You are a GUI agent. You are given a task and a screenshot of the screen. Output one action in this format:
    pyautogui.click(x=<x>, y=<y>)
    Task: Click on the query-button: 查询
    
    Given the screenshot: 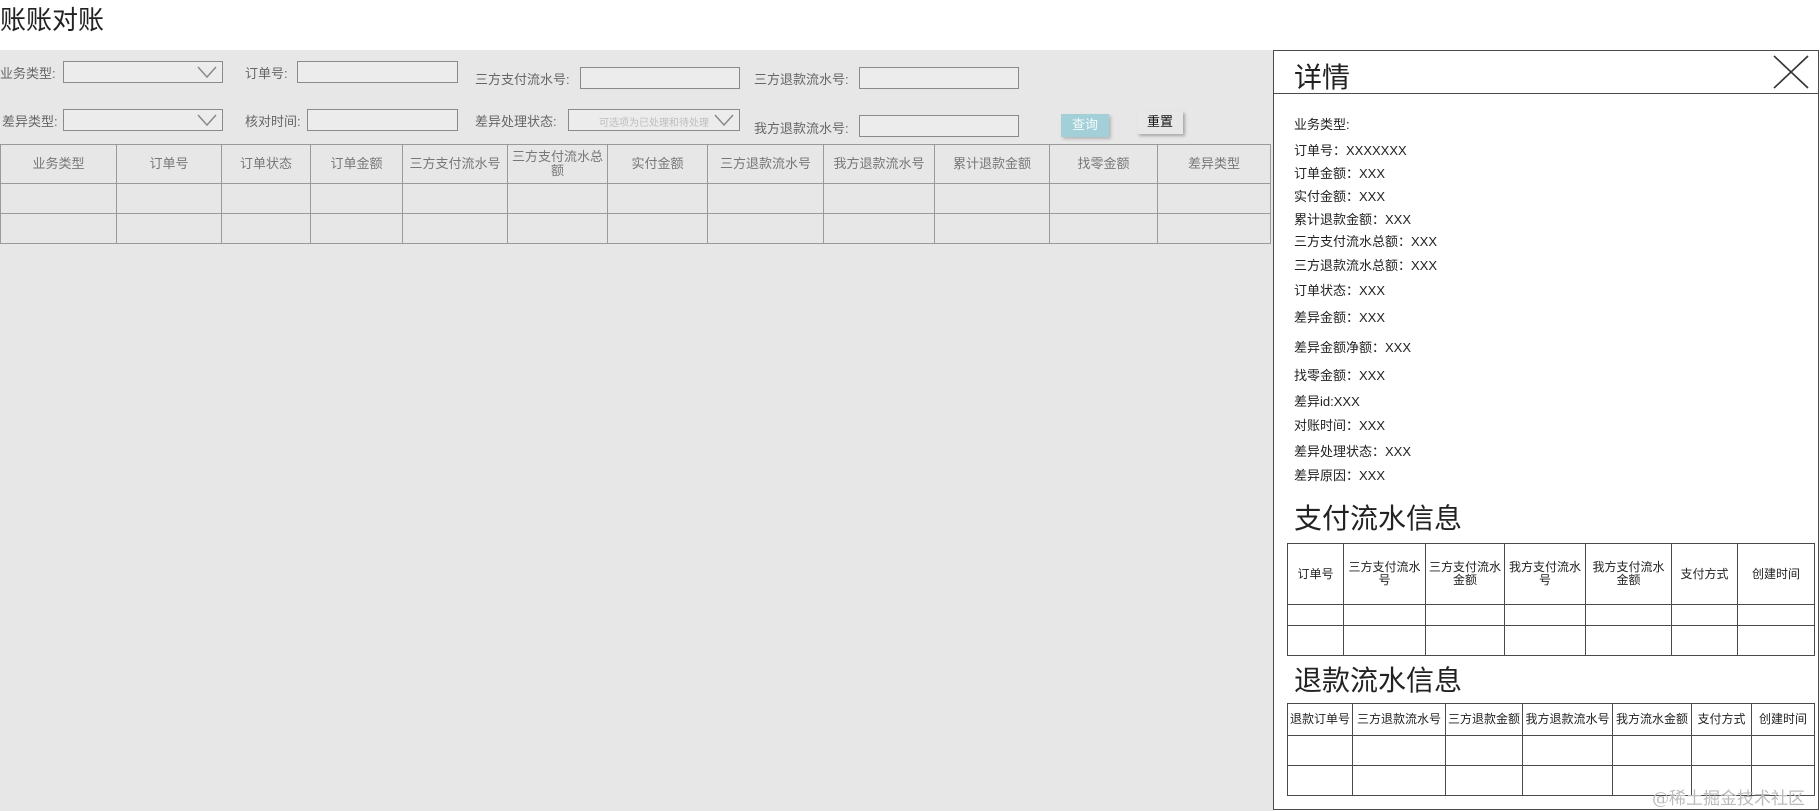 What is the action you would take?
    pyautogui.click(x=1085, y=125)
    